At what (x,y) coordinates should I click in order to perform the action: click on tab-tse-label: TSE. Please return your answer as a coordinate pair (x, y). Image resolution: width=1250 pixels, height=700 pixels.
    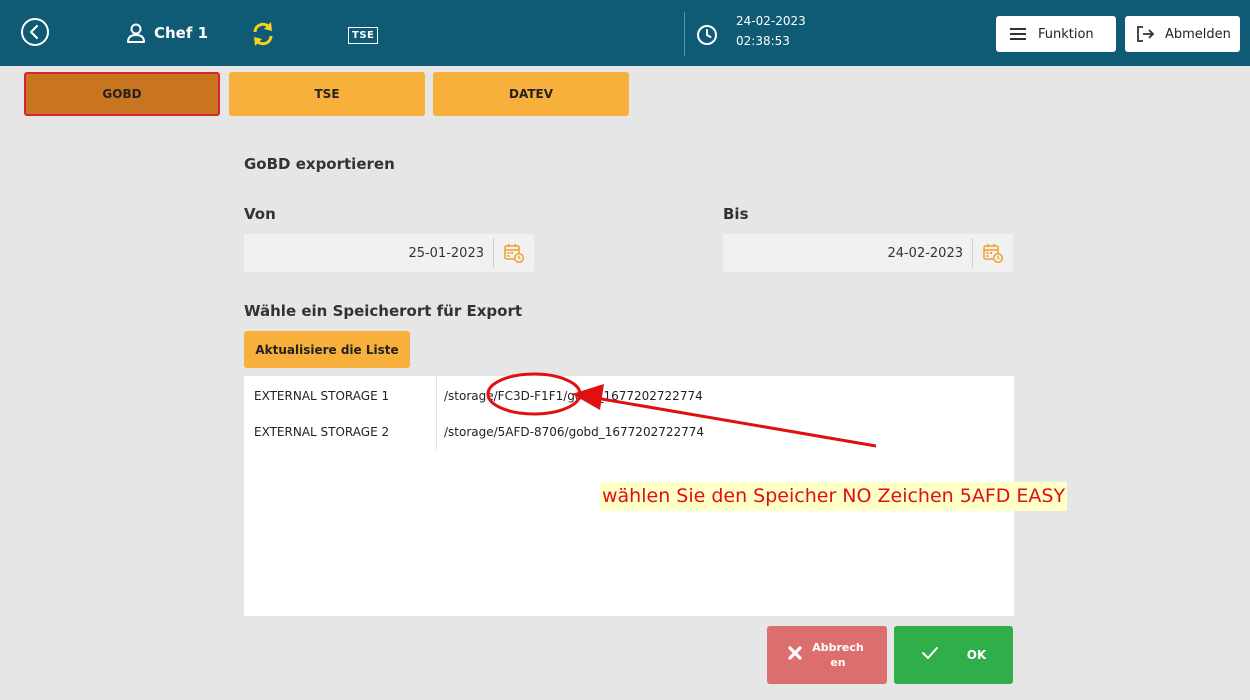
    Looking at the image, I should click on (327, 94).